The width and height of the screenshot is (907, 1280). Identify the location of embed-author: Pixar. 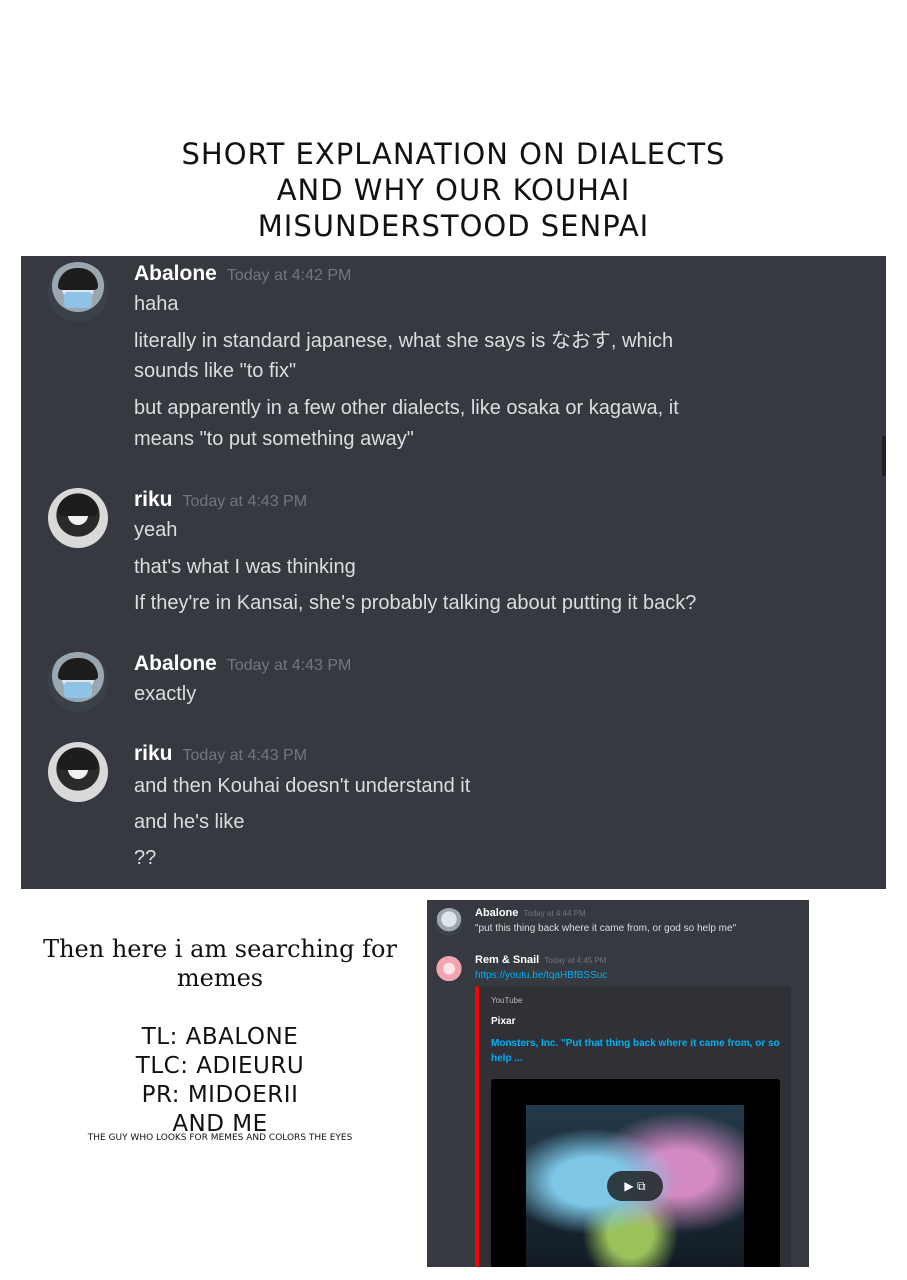
(503, 1021).